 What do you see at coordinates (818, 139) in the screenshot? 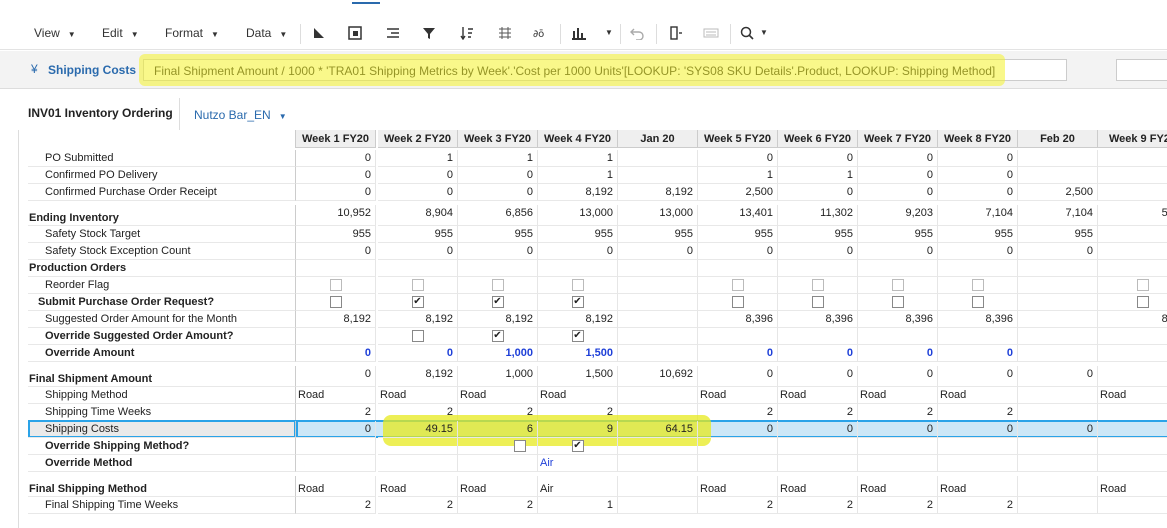
I see `column-header: Week 6 FY20` at bounding box center [818, 139].